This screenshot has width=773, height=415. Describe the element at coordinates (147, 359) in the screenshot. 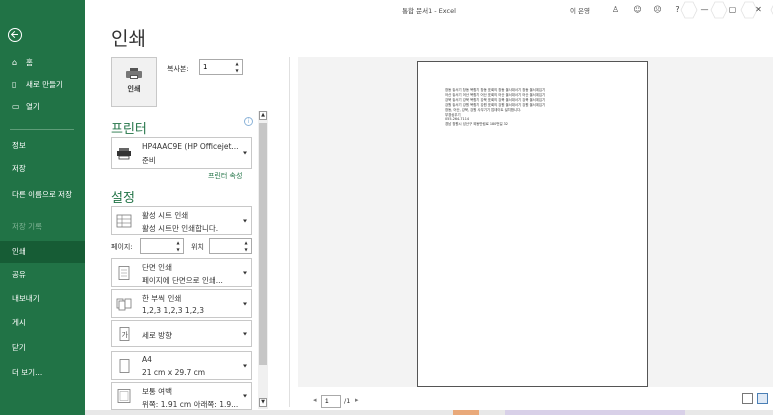

I see `paper-size-label: A4` at that location.